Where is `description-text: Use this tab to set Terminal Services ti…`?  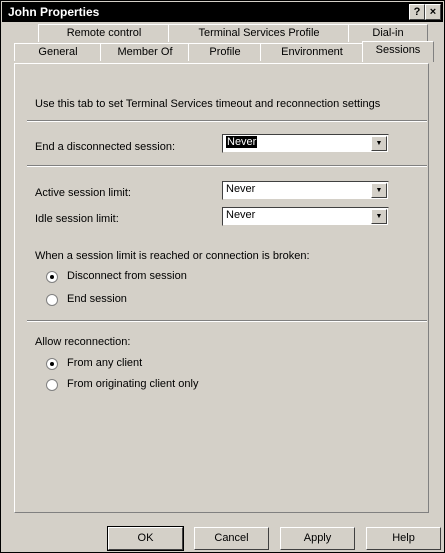 description-text: Use this tab to set Terminal Services ti… is located at coordinates (208, 104).